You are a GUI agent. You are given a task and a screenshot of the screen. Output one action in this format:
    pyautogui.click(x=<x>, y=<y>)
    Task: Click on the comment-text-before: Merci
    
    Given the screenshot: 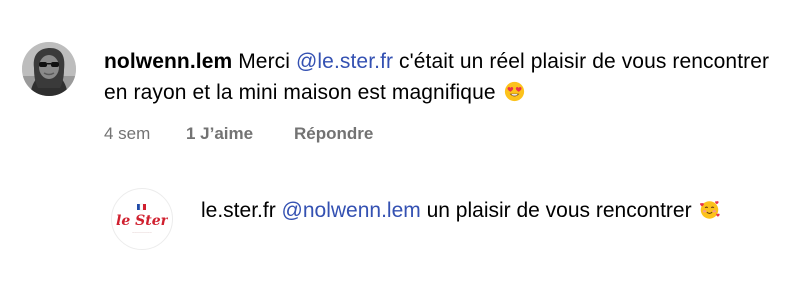 What is the action you would take?
    pyautogui.click(x=264, y=61)
    